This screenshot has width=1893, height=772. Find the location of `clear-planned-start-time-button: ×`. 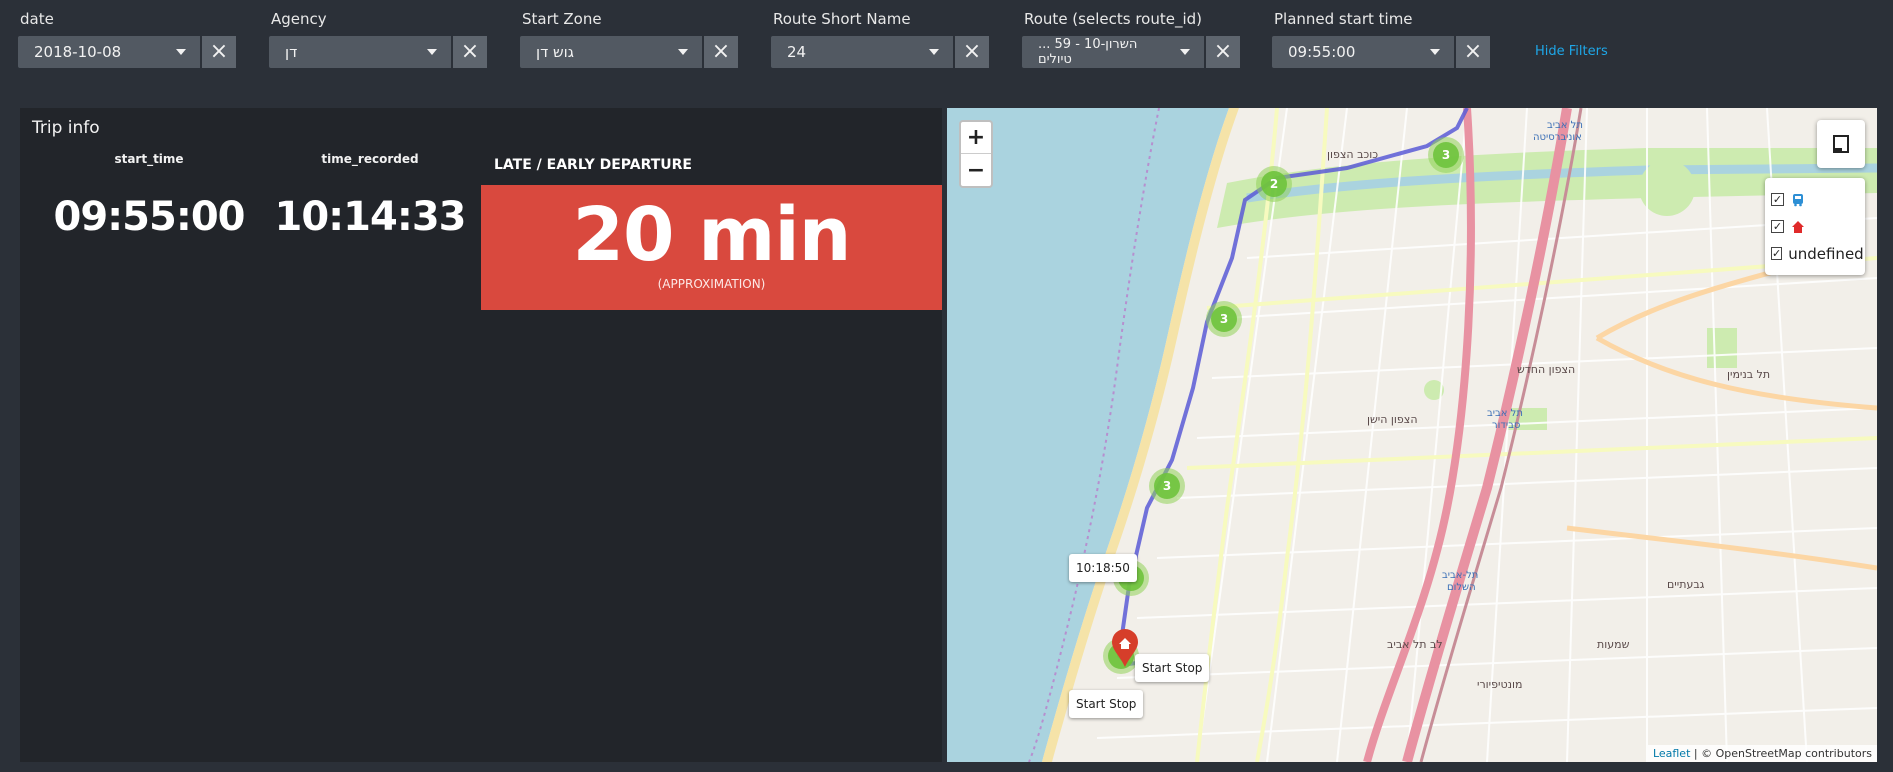

clear-planned-start-time-button: × is located at coordinates (1473, 52).